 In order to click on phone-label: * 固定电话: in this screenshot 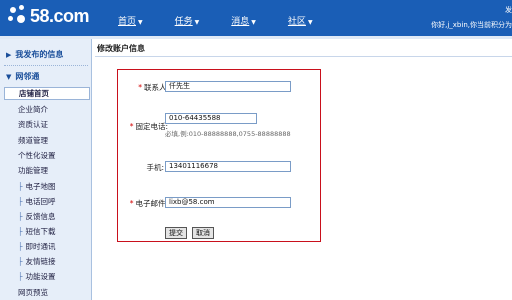, I will do `click(144, 126)`.